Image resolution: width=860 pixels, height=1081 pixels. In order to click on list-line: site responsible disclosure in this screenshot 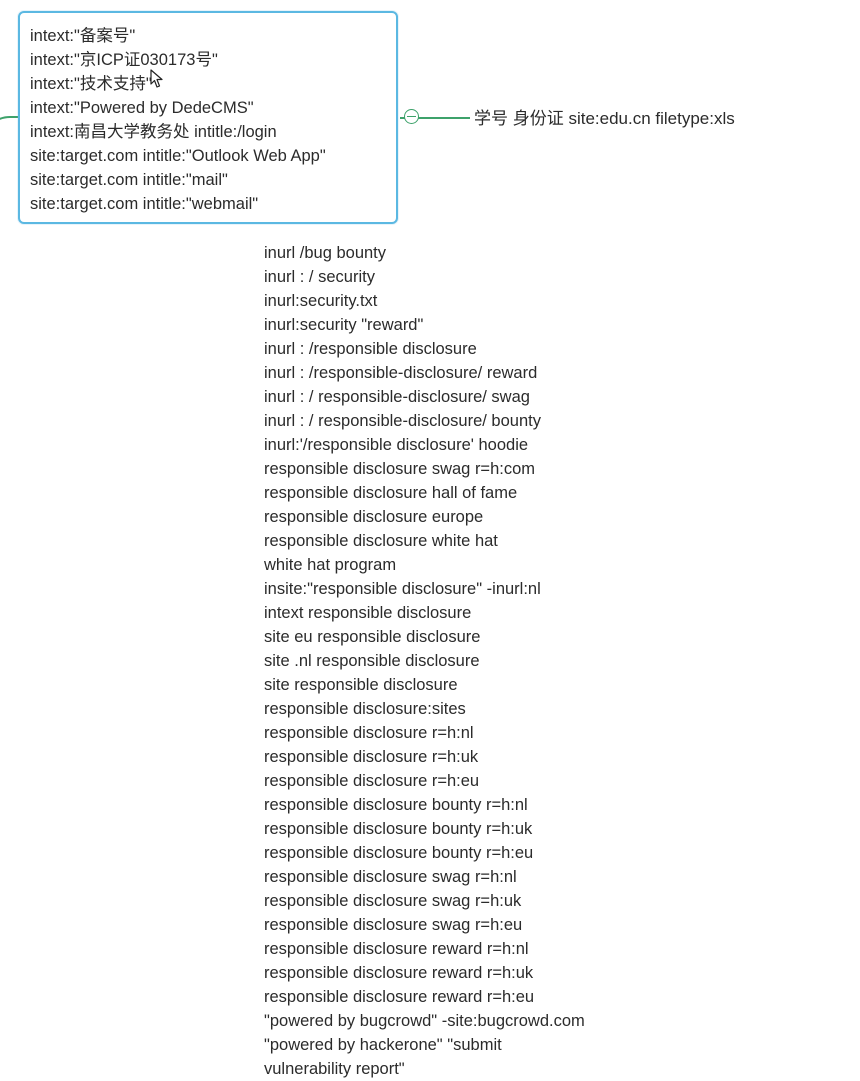, I will do `click(361, 685)`.